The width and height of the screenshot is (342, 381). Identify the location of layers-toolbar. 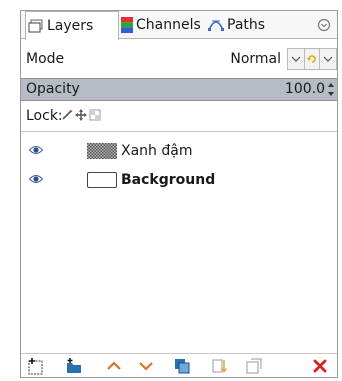
(179, 365).